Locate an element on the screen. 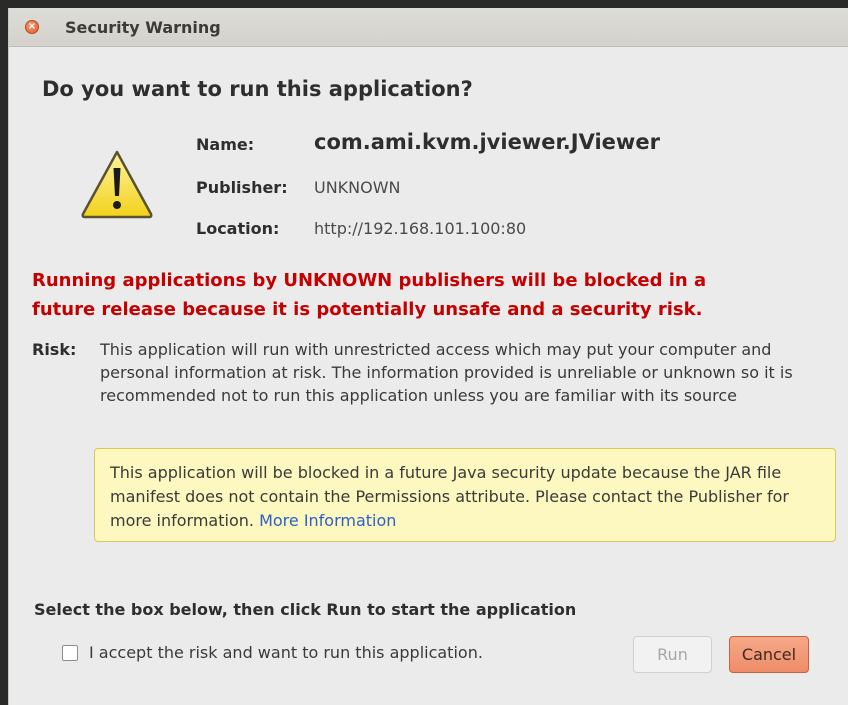  warning-triangle-icon is located at coordinates (117, 184).